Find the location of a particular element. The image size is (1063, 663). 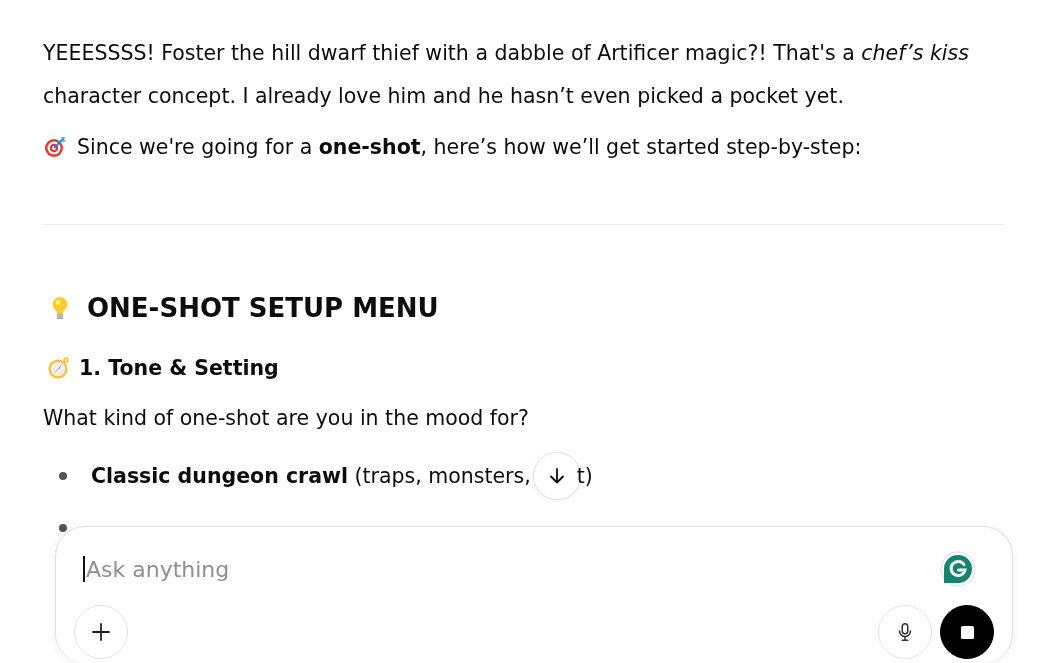

subsection-heading: 1. Tone & Setting is located at coordinates (179, 368).